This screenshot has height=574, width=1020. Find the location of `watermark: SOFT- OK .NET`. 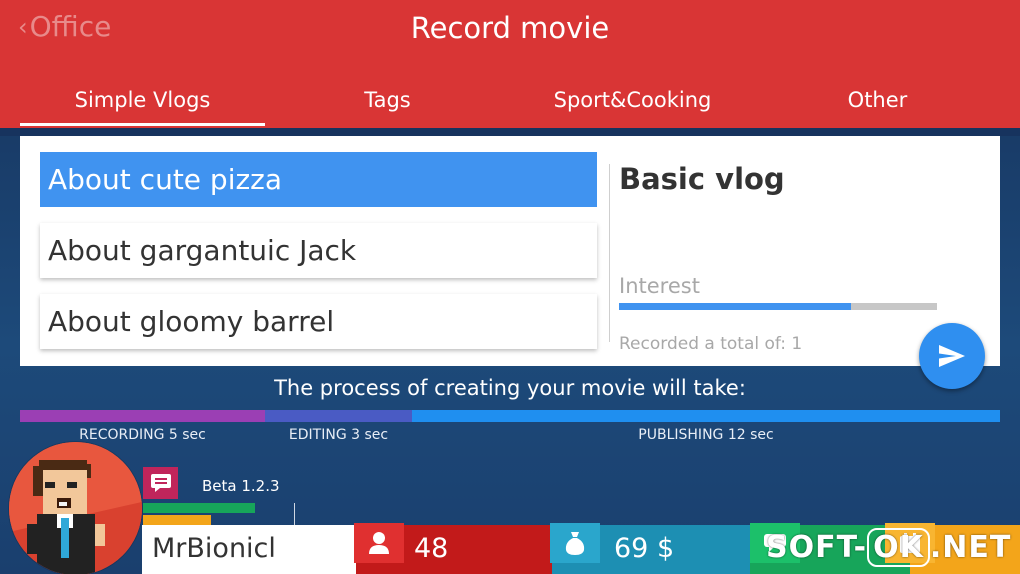

watermark: SOFT- OK .NET is located at coordinates (889, 547).